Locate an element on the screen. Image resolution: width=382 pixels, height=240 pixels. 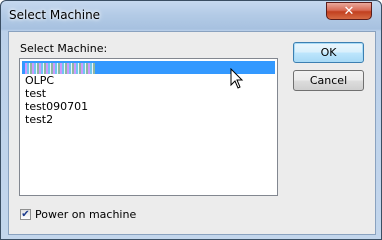
mouse-pointer-icon is located at coordinates (237, 78).